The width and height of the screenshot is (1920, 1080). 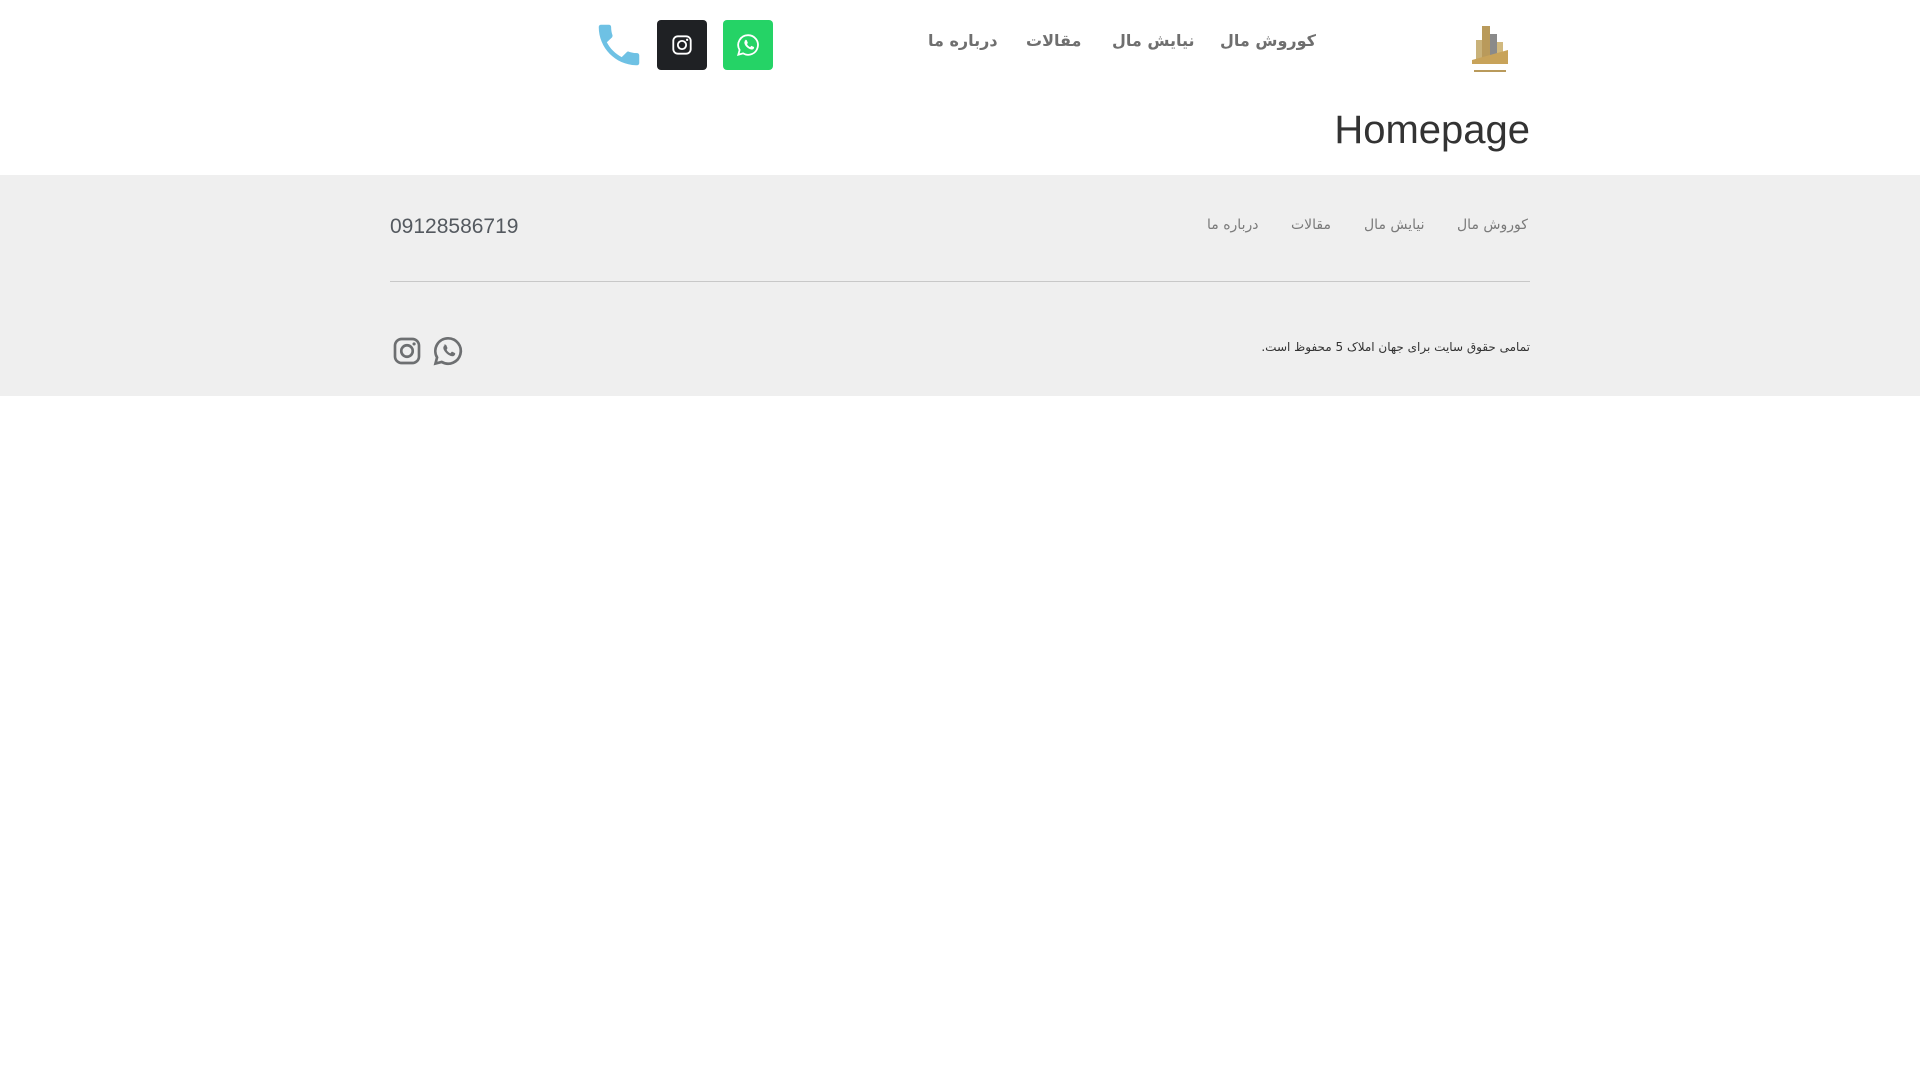 What do you see at coordinates (1053, 40) in the screenshot?
I see `nav-link-articles: مقالات` at bounding box center [1053, 40].